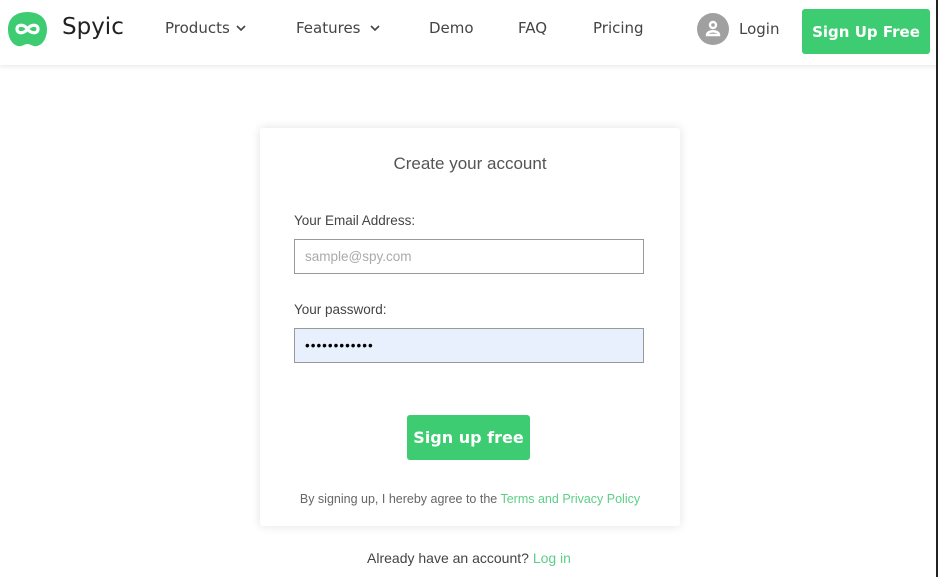 Image resolution: width=938 pixels, height=577 pixels. Describe the element at coordinates (738, 29) in the screenshot. I see `login-link: Login` at that location.